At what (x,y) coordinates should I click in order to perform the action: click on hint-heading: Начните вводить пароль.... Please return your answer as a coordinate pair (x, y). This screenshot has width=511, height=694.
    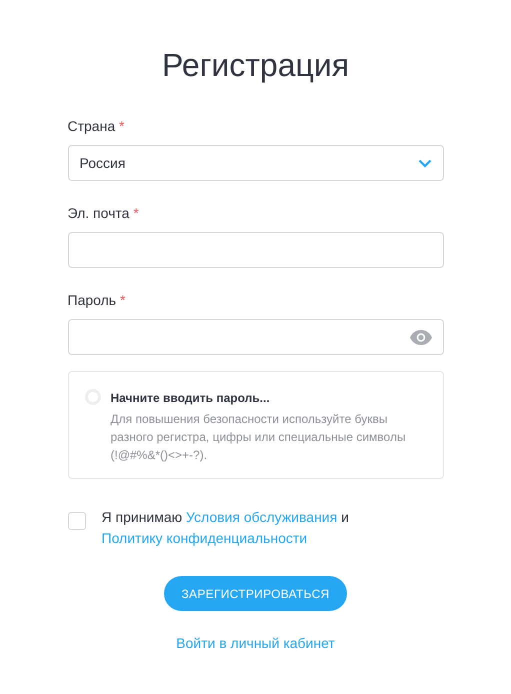
    Looking at the image, I should click on (190, 399).